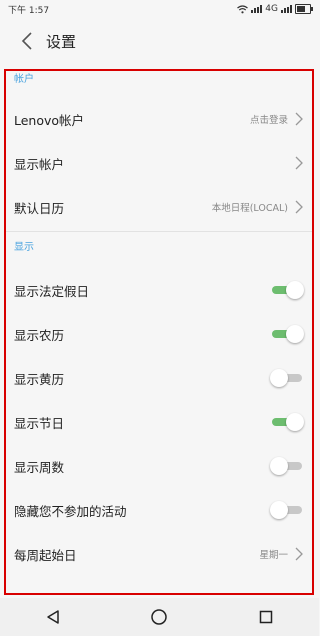 The width and height of the screenshot is (320, 636). Describe the element at coordinates (159, 207) in the screenshot. I see `row-default-calendar: 默认日历 本地日程(LOCAL)` at that location.